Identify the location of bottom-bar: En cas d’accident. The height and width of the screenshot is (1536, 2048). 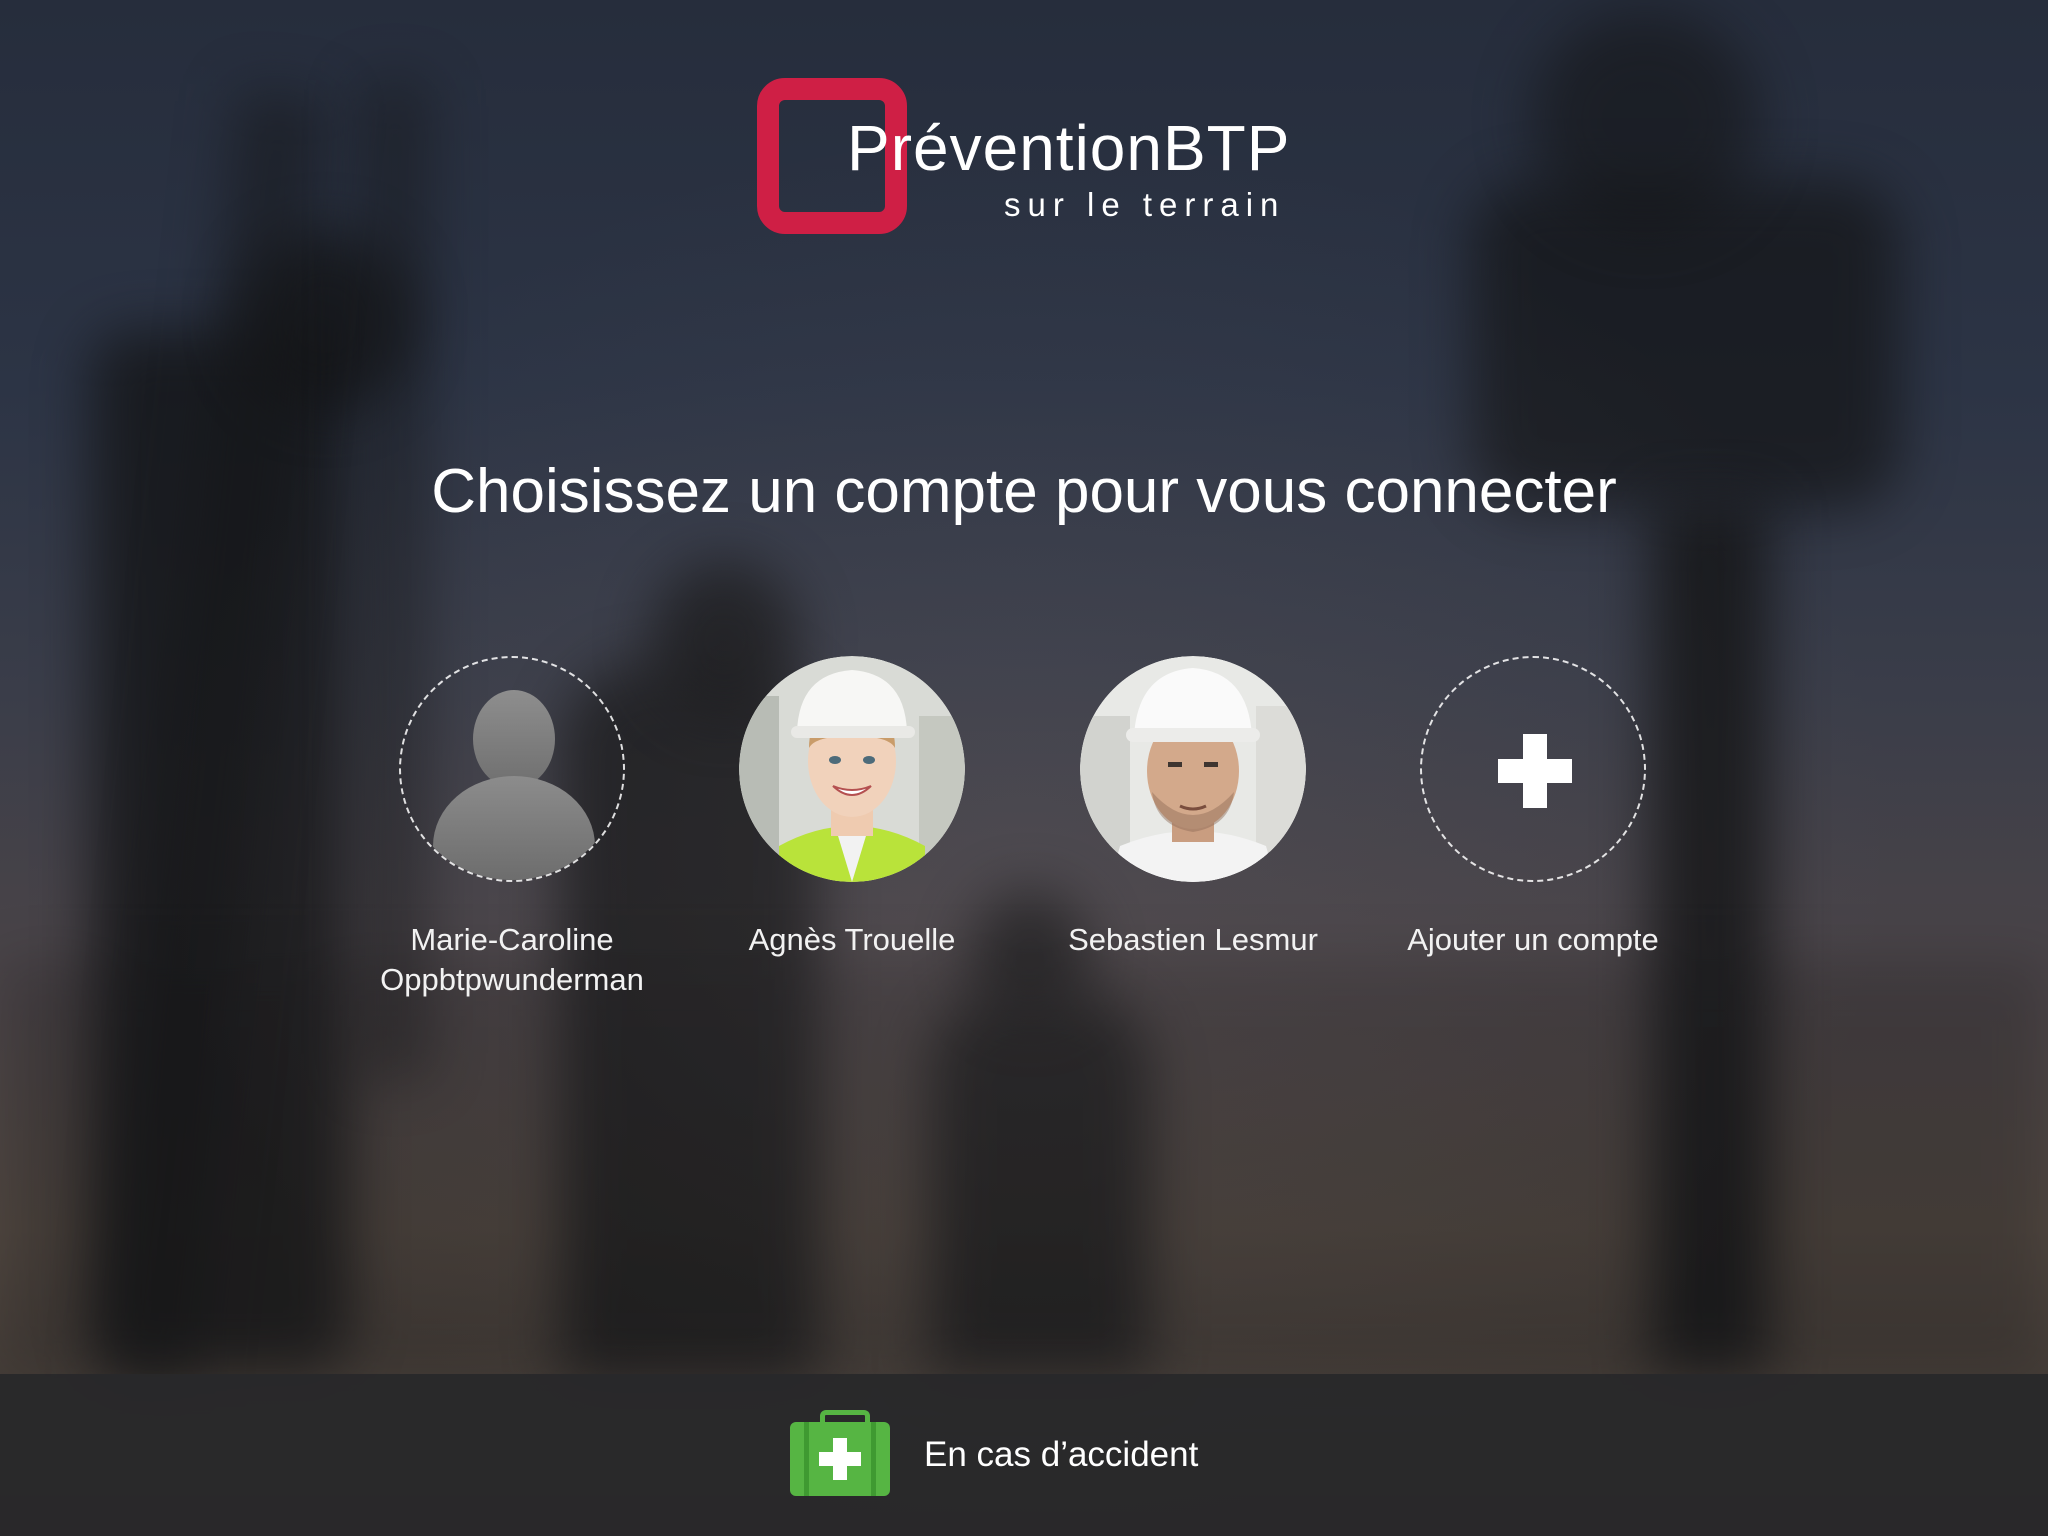
(1024, 1455).